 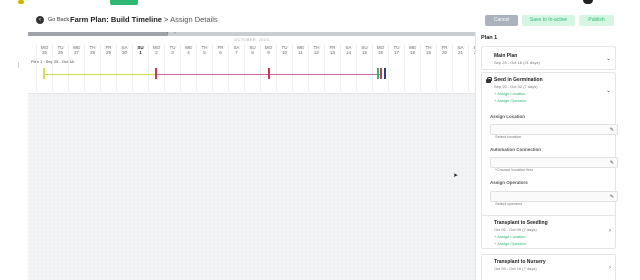 I want to click on day-column: FR 13, so click(x=332, y=69).